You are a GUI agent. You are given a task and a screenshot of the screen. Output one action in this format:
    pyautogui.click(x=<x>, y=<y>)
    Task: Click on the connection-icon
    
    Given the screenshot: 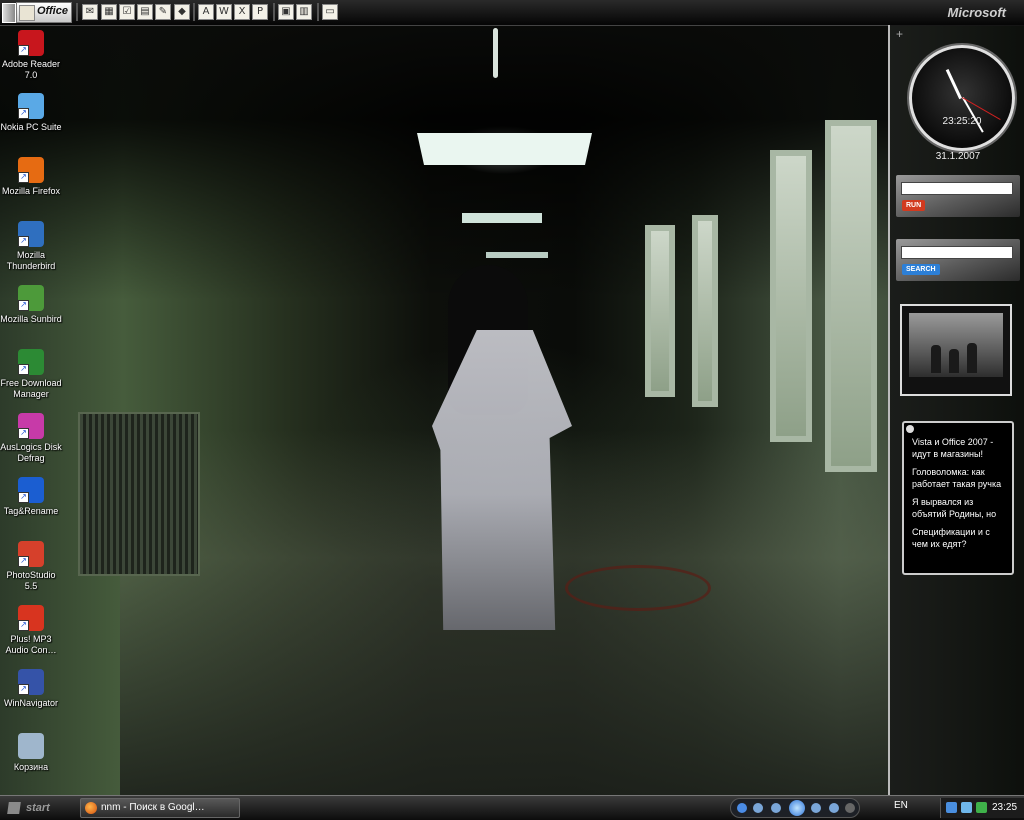 What is the action you would take?
    pyautogui.click(x=966, y=807)
    